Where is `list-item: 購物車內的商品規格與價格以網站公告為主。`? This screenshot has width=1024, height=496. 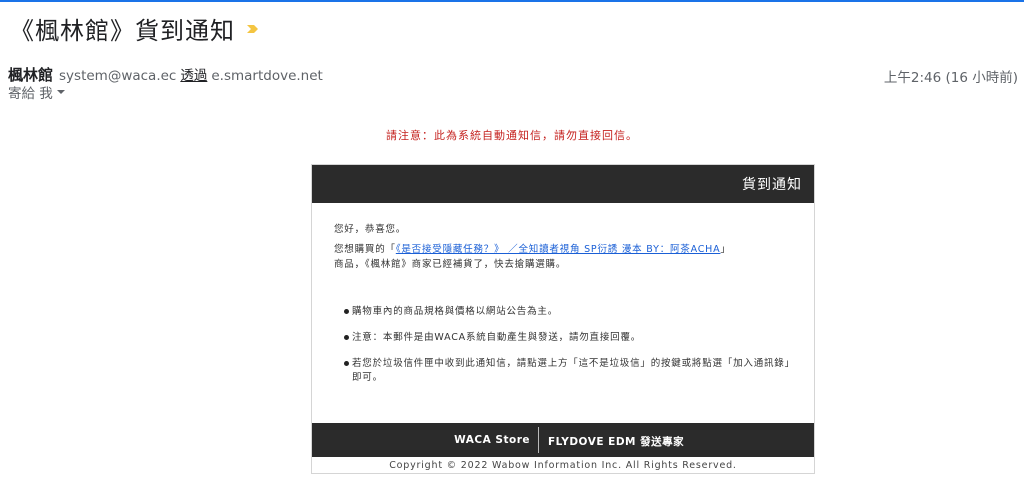
list-item: 購物車內的商品規格與價格以網站公告為主。 is located at coordinates (564, 312).